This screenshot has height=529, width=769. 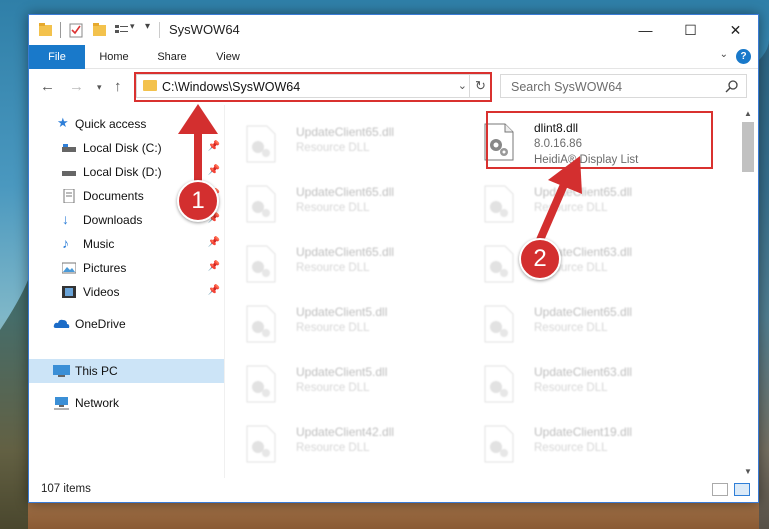 I want to click on forward-arrow-icon: →, so click(x=76, y=86).